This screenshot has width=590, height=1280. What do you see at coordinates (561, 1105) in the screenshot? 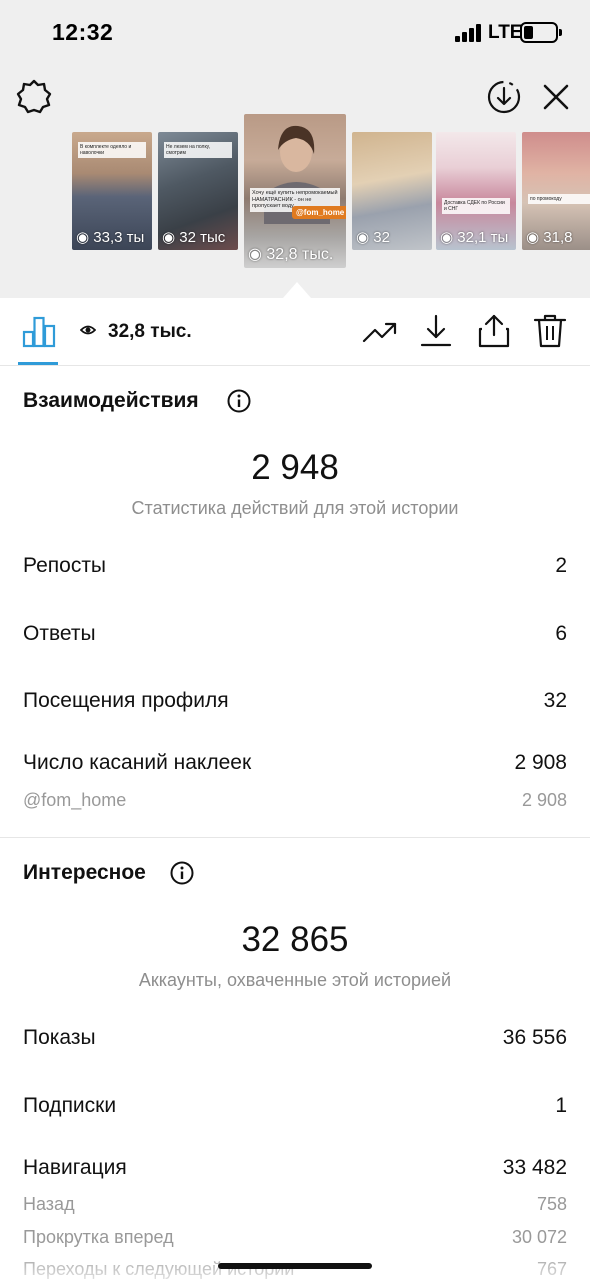
I see `metric-value: 1` at bounding box center [561, 1105].